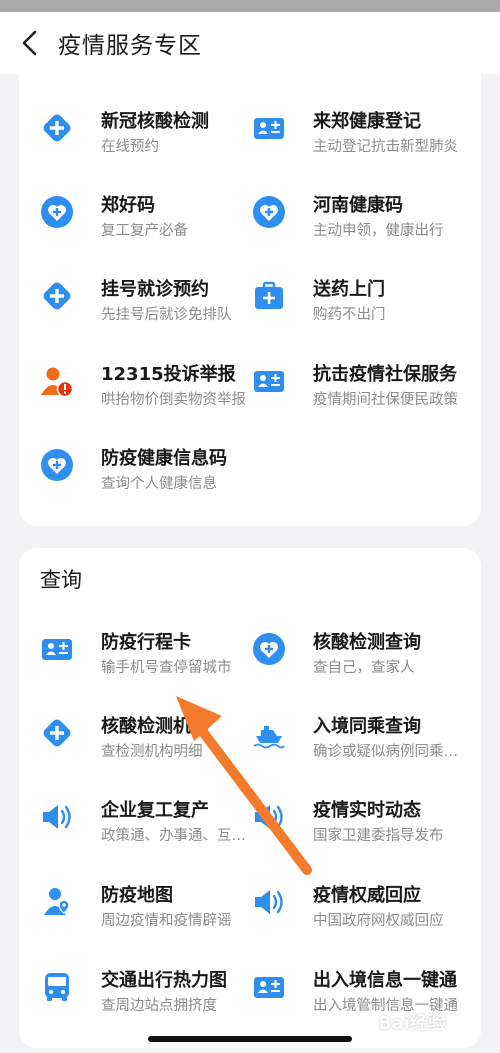  I want to click on service-item-medicine-delivery: 送药上门 购药不出门, so click(365, 310).